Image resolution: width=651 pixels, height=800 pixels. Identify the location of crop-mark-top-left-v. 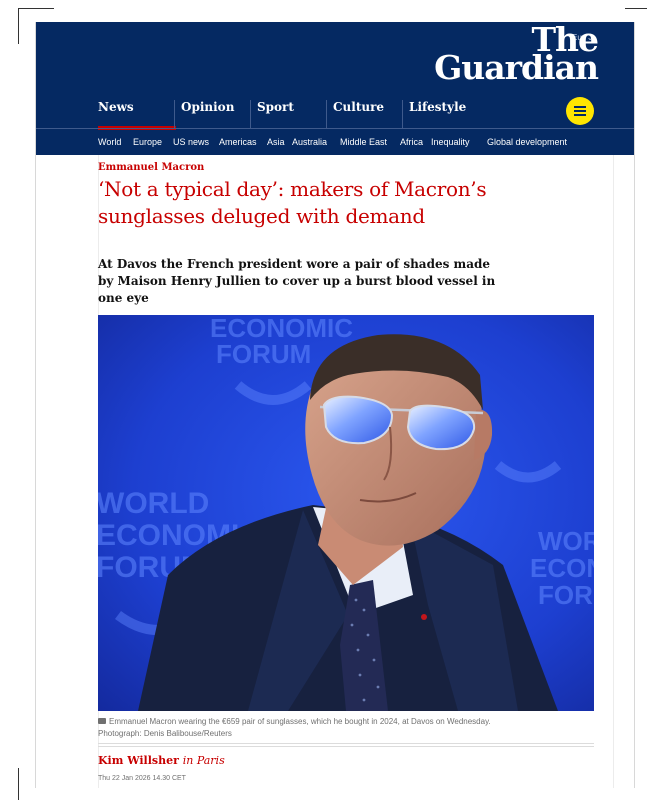
(18, 26).